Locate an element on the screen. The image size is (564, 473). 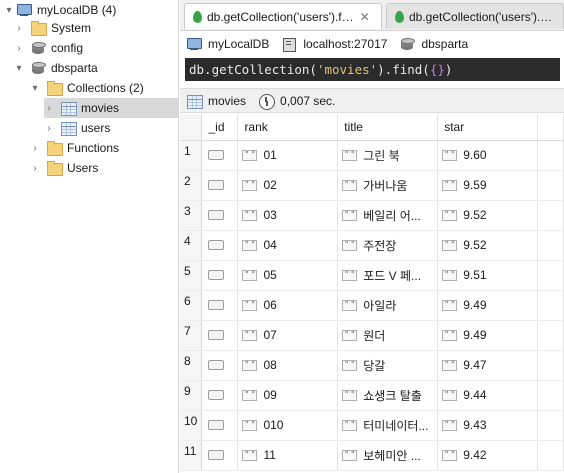
tree-node-dbsparta: ▾ dbsparta is located at coordinates (55, 68).